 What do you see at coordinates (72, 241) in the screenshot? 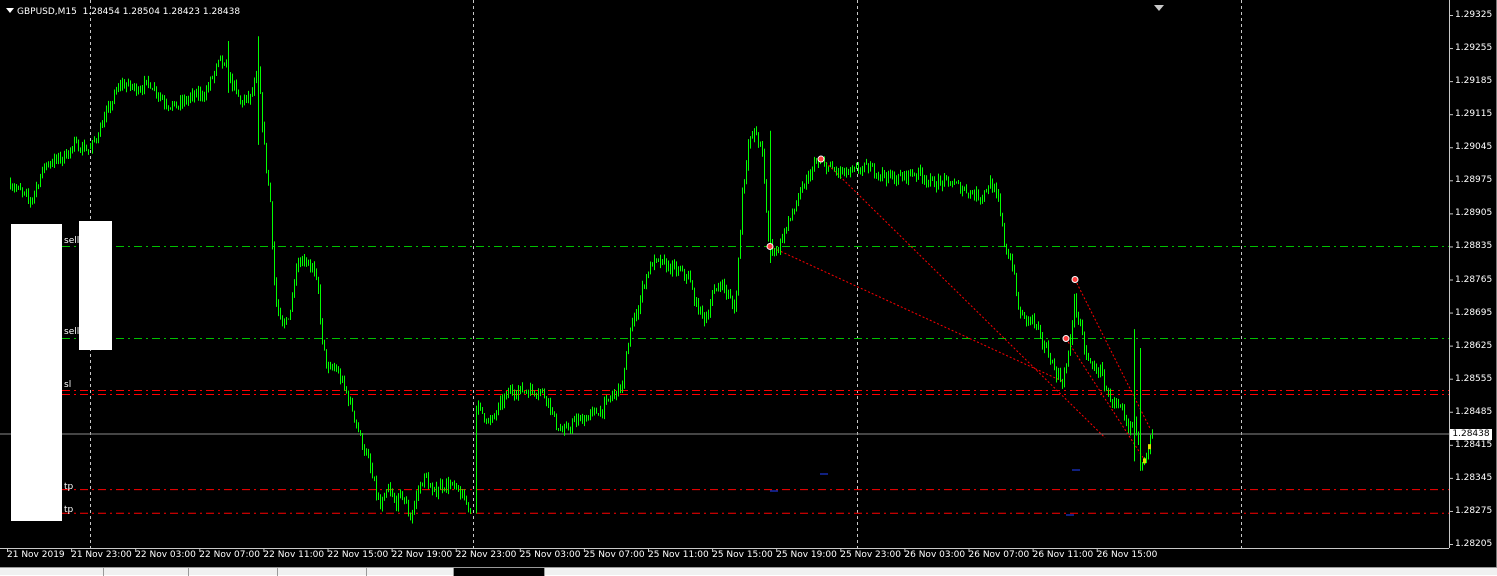
I see `sell-label-1: sell` at bounding box center [72, 241].